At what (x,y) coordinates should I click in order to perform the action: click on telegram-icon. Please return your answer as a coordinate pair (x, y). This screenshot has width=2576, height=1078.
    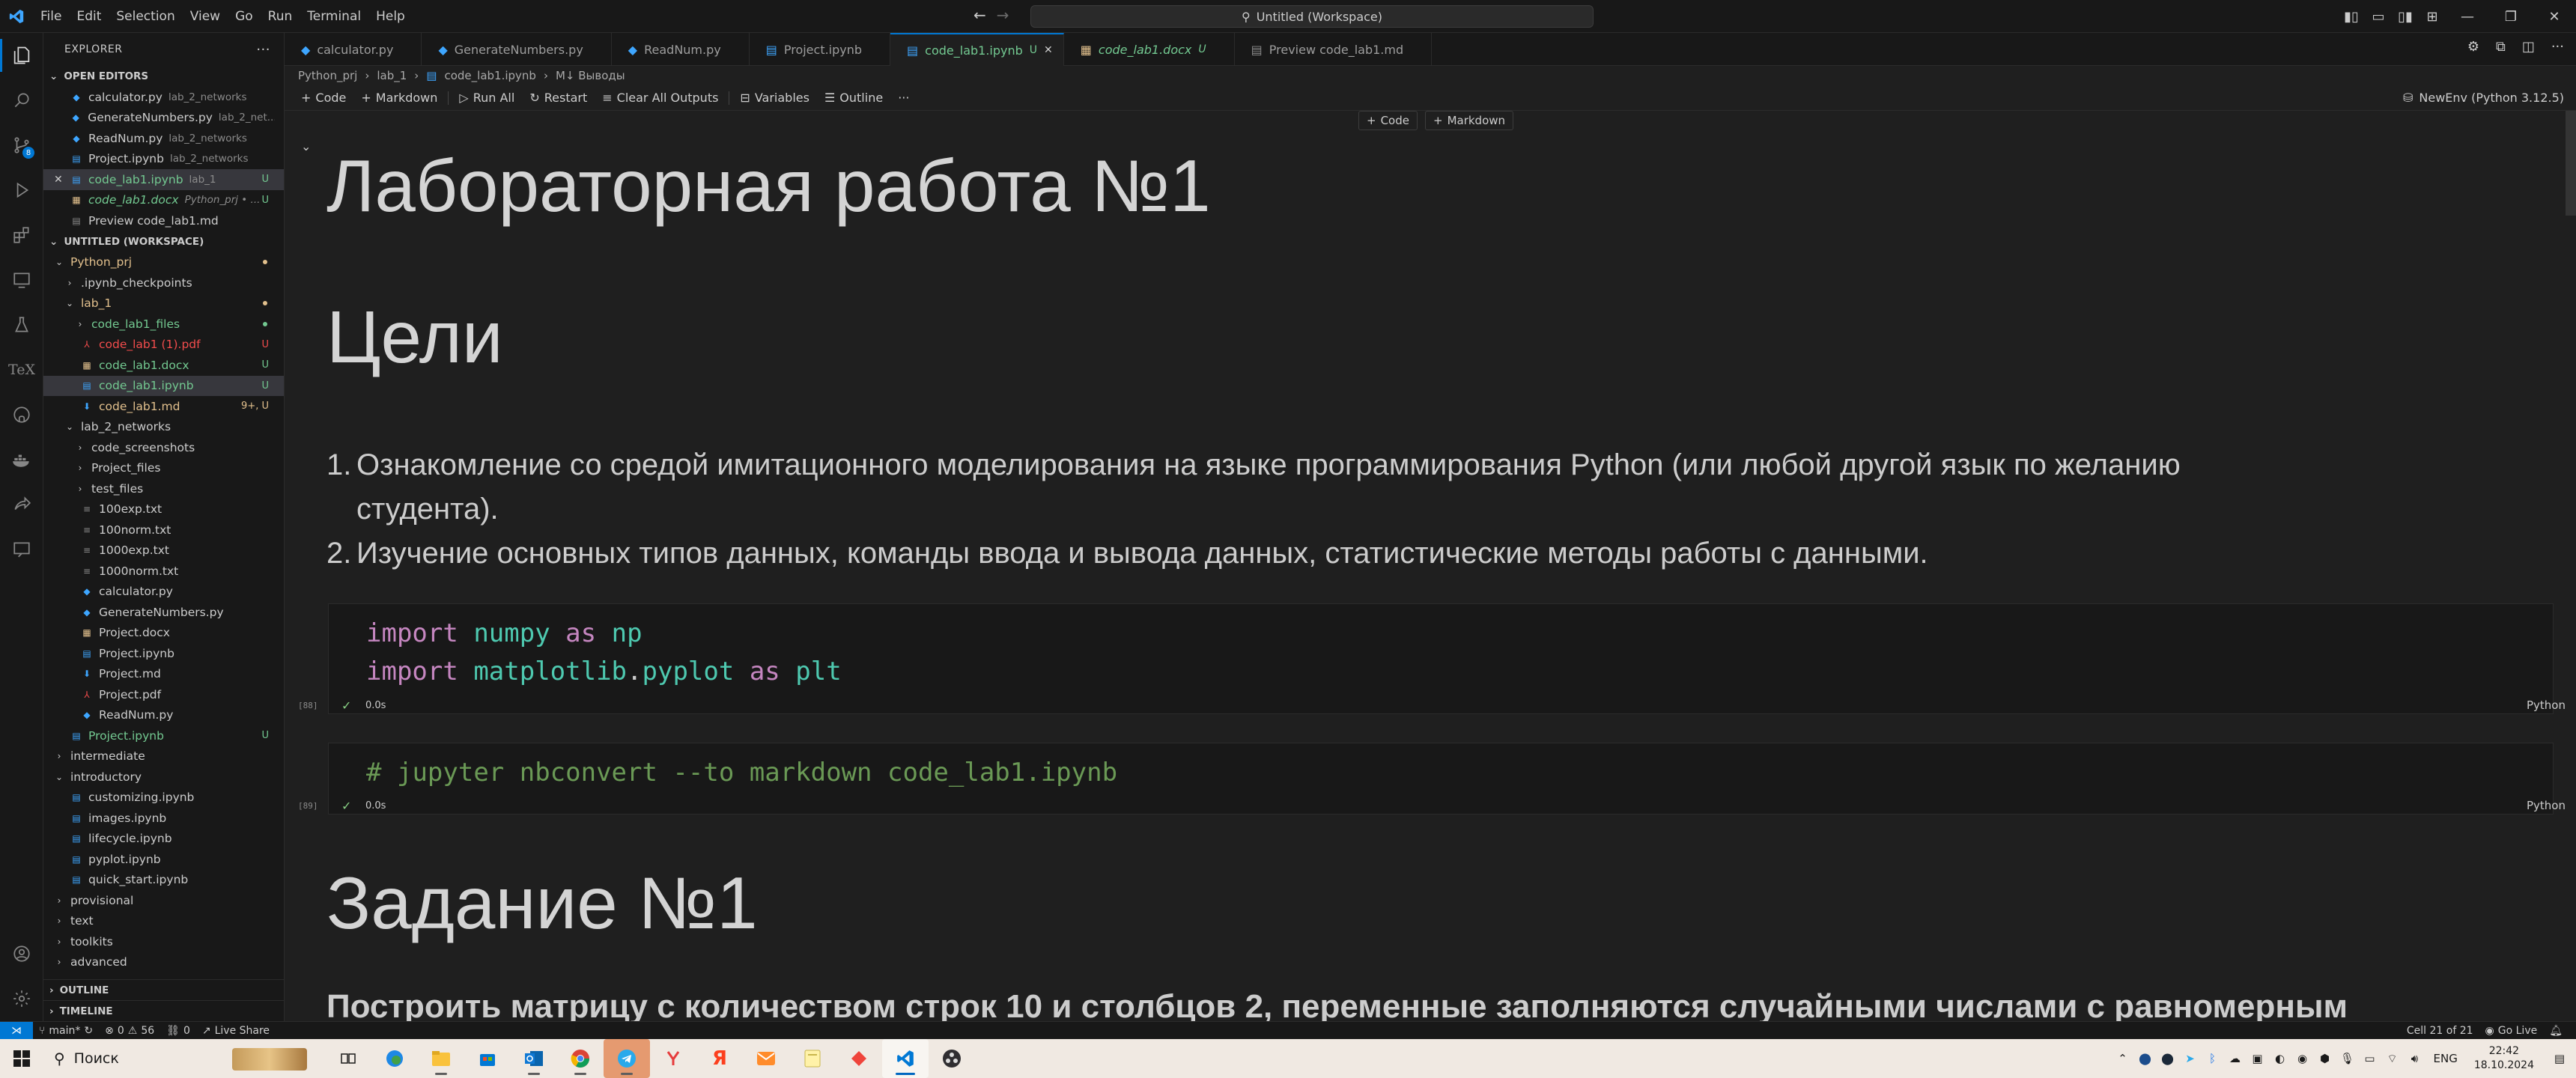
    Looking at the image, I should click on (627, 1058).